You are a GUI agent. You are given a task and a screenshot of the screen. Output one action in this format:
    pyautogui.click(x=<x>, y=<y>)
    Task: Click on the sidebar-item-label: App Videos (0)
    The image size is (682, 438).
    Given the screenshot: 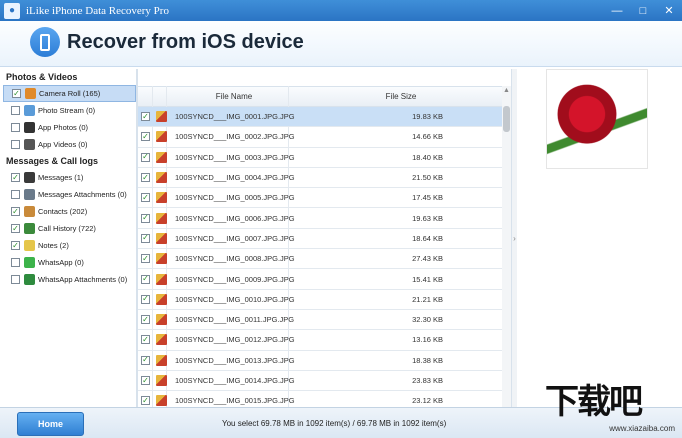 What is the action you would take?
    pyautogui.click(x=63, y=144)
    